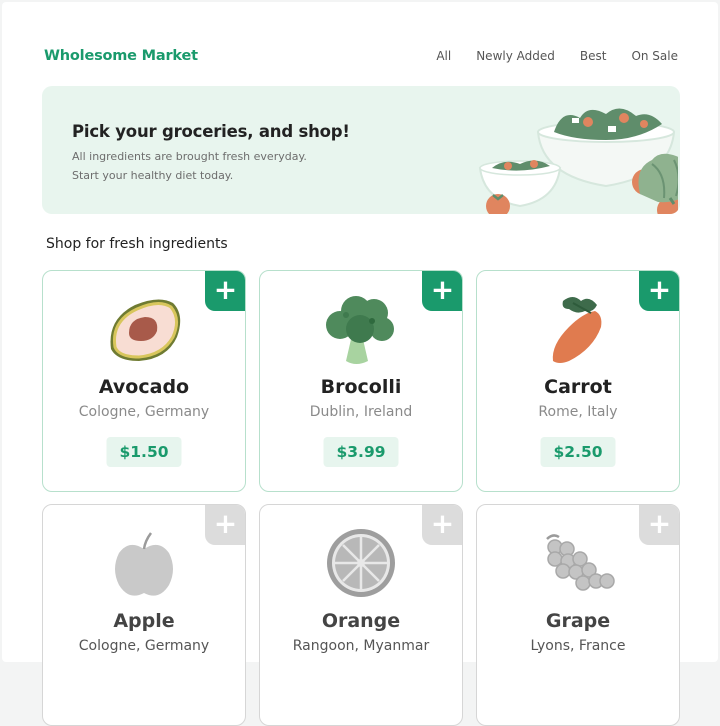 The image size is (720, 726). Describe the element at coordinates (361, 563) in the screenshot. I see `orange-icon` at that location.